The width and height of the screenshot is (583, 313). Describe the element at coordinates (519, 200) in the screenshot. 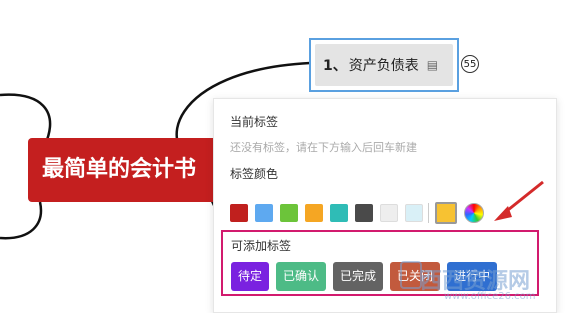

I see `pointer-arrow` at that location.